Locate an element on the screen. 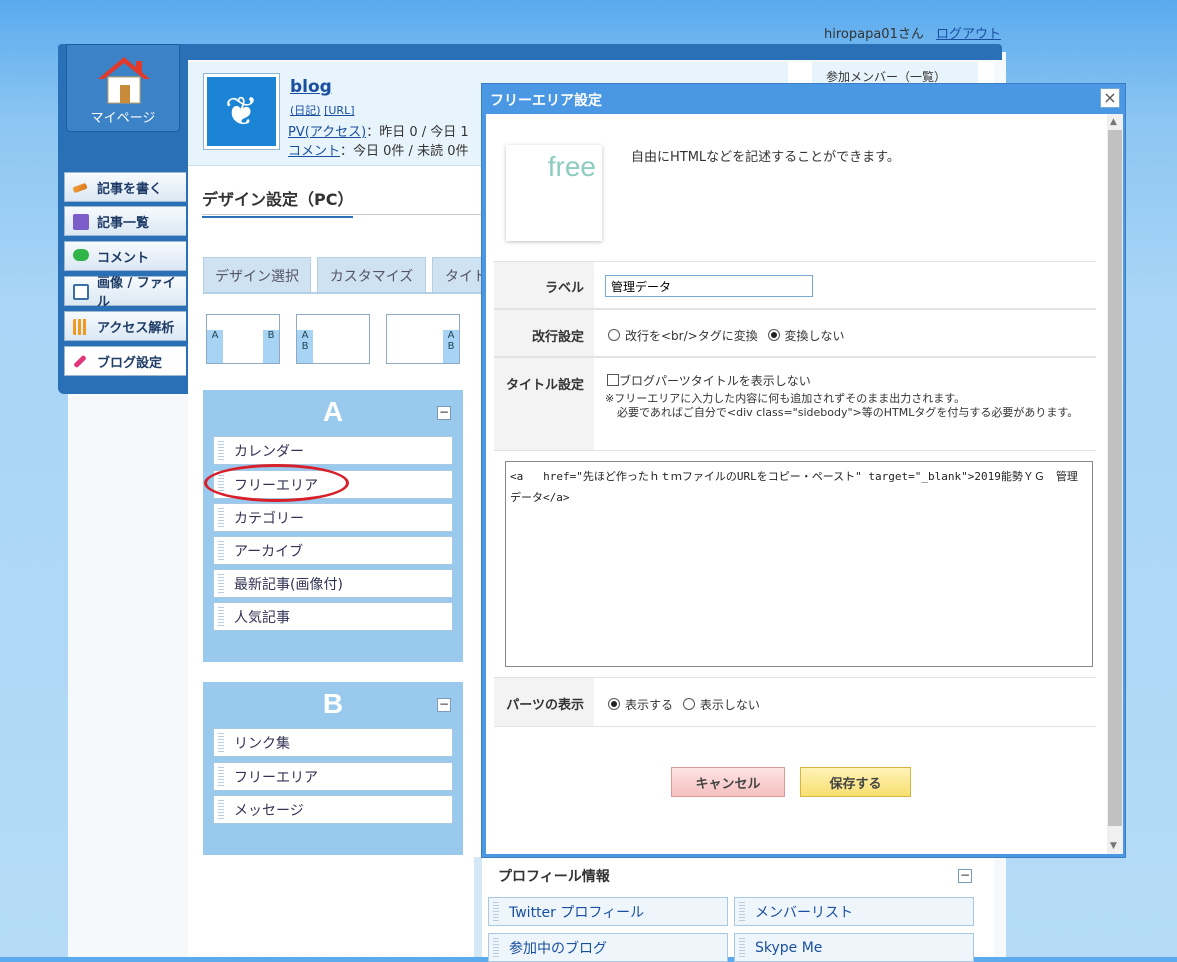 This screenshot has height=962, width=1177. label-label: ラベル is located at coordinates (544, 285).